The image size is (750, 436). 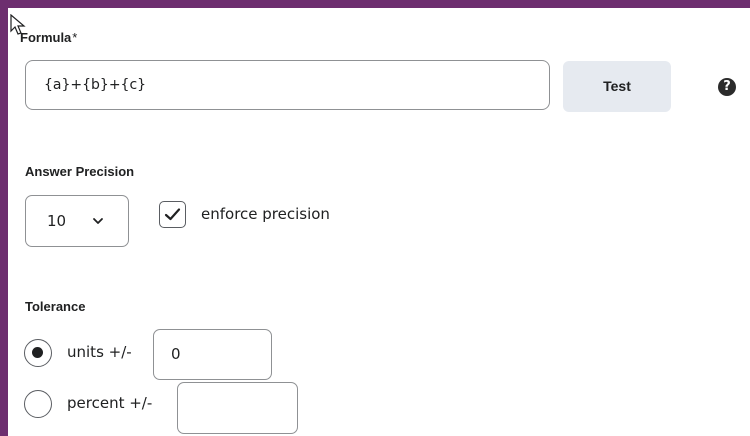 What do you see at coordinates (727, 87) in the screenshot?
I see `question-circle-icon: ?` at bounding box center [727, 87].